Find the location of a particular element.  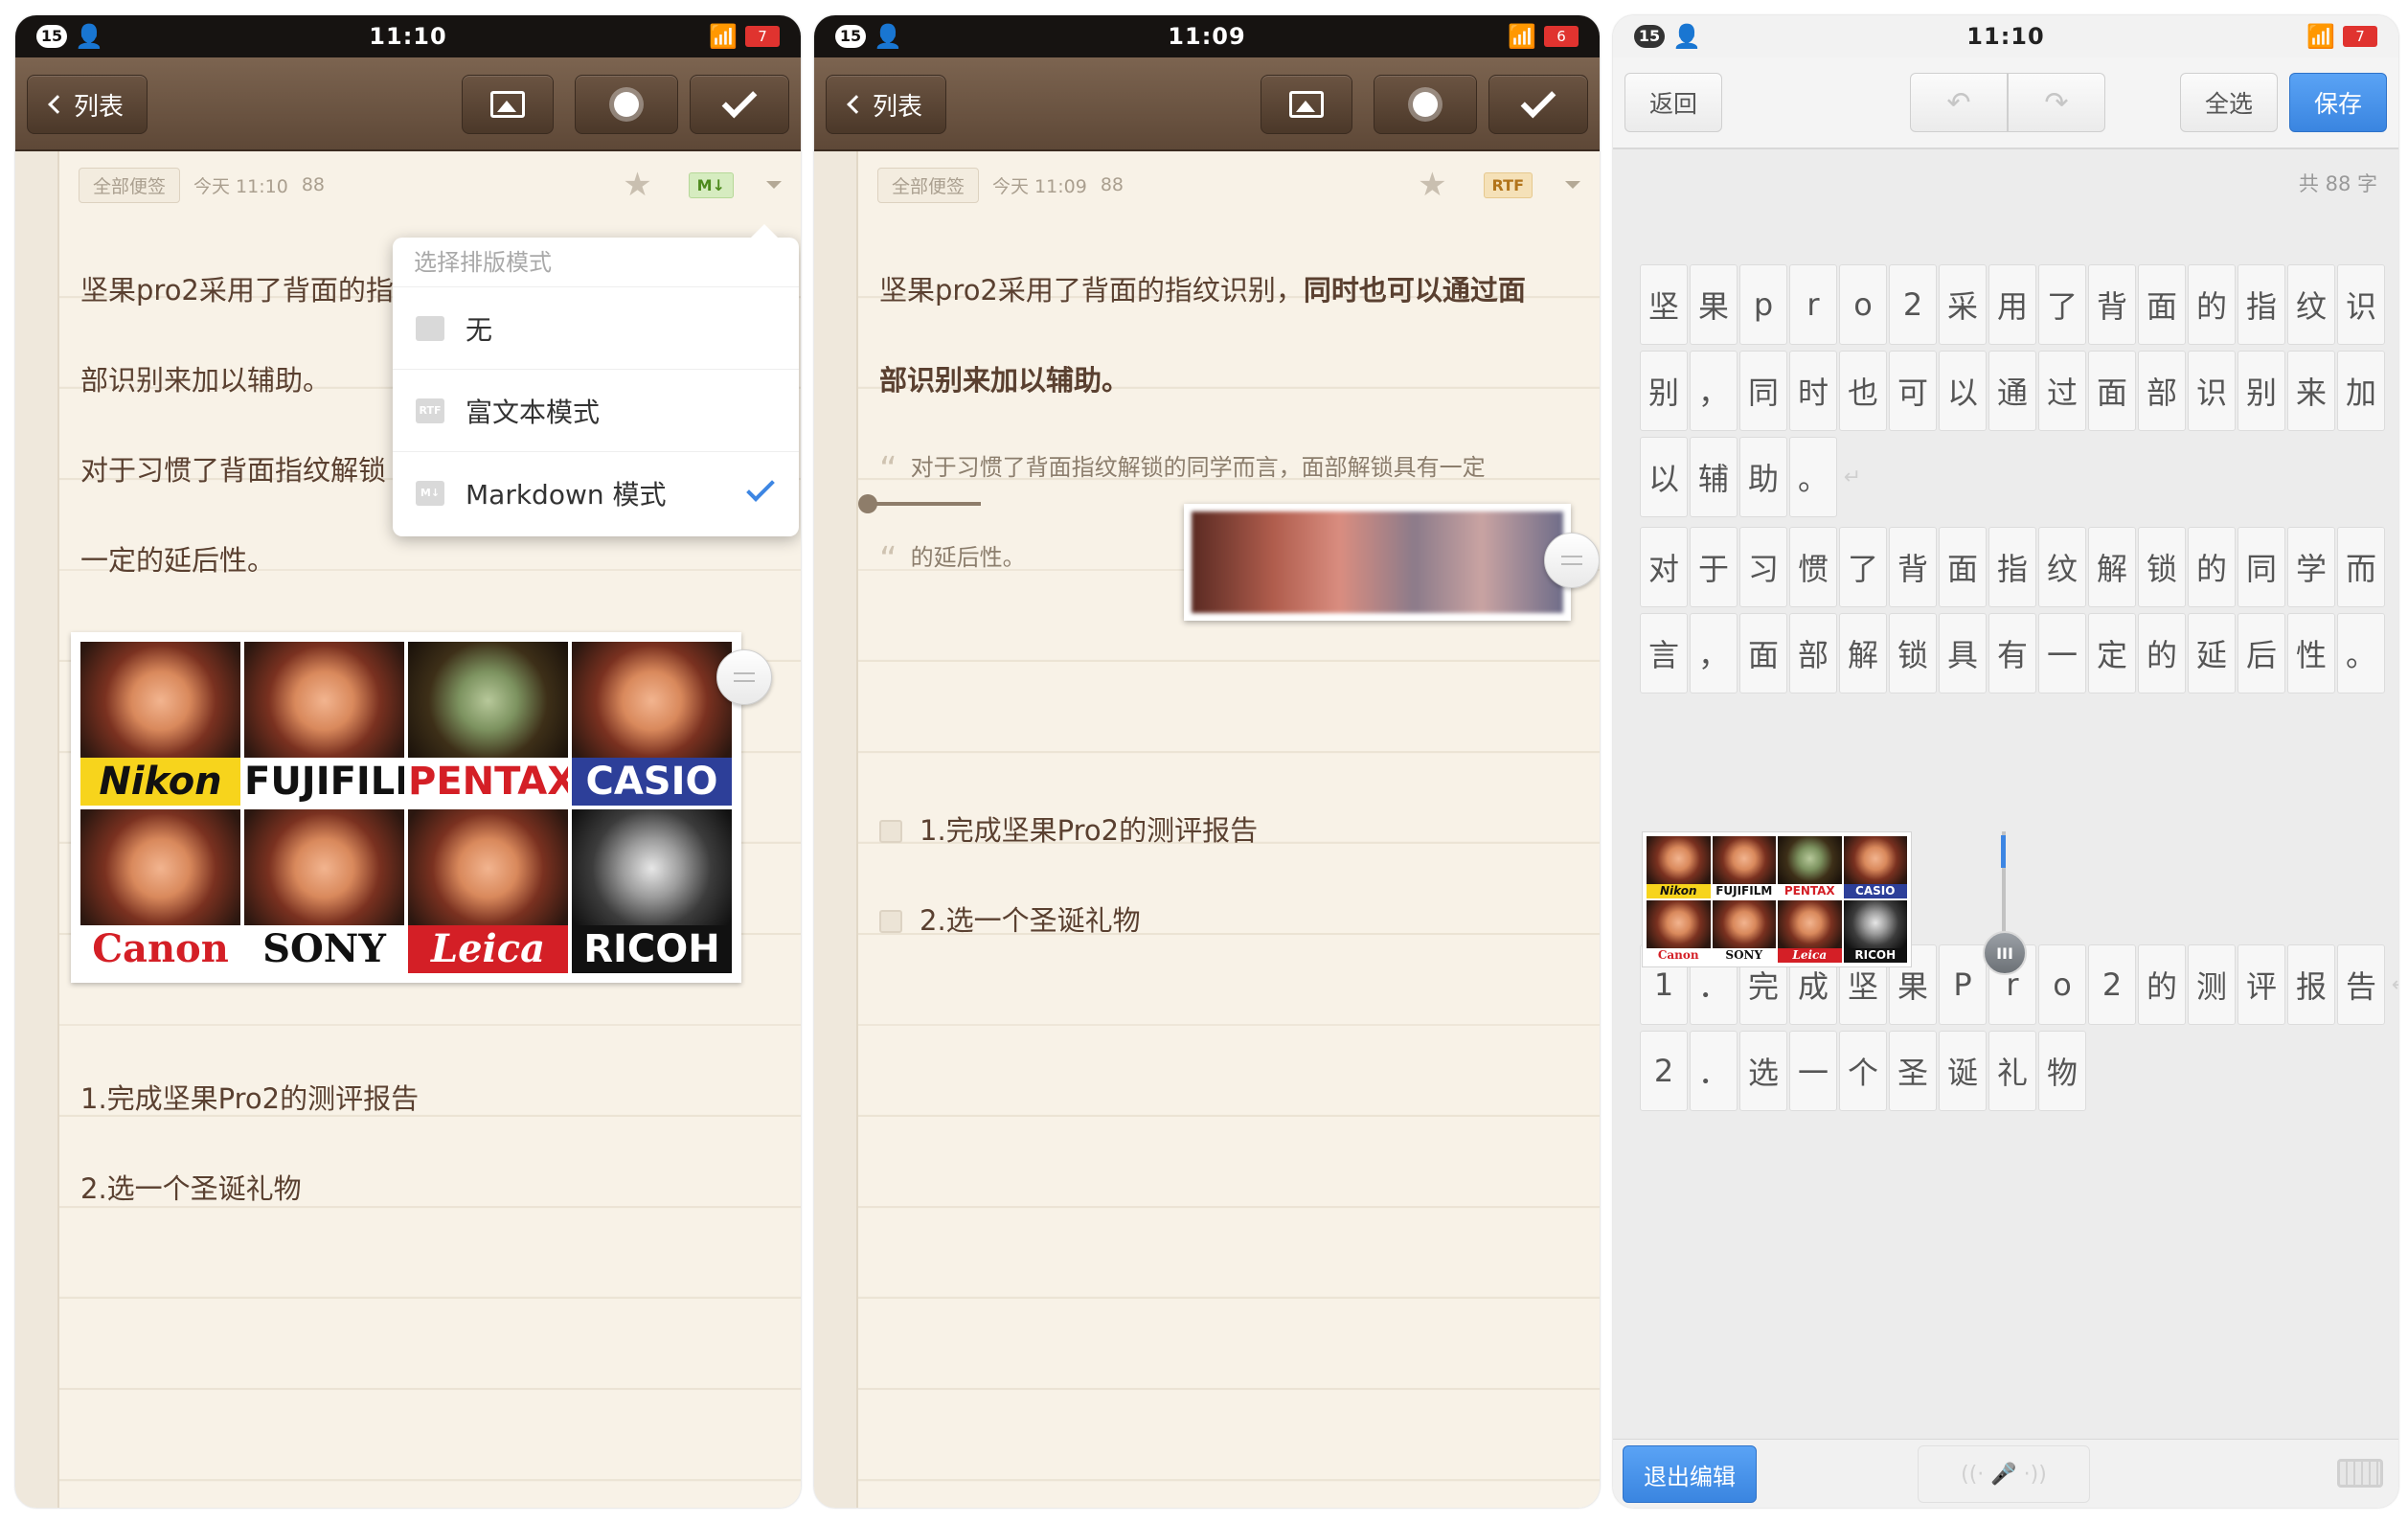

character-cell: 背 is located at coordinates (2112, 304).